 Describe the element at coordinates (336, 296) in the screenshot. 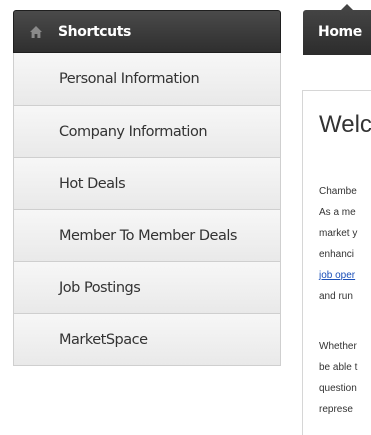

I see `body-text-line: and run` at that location.